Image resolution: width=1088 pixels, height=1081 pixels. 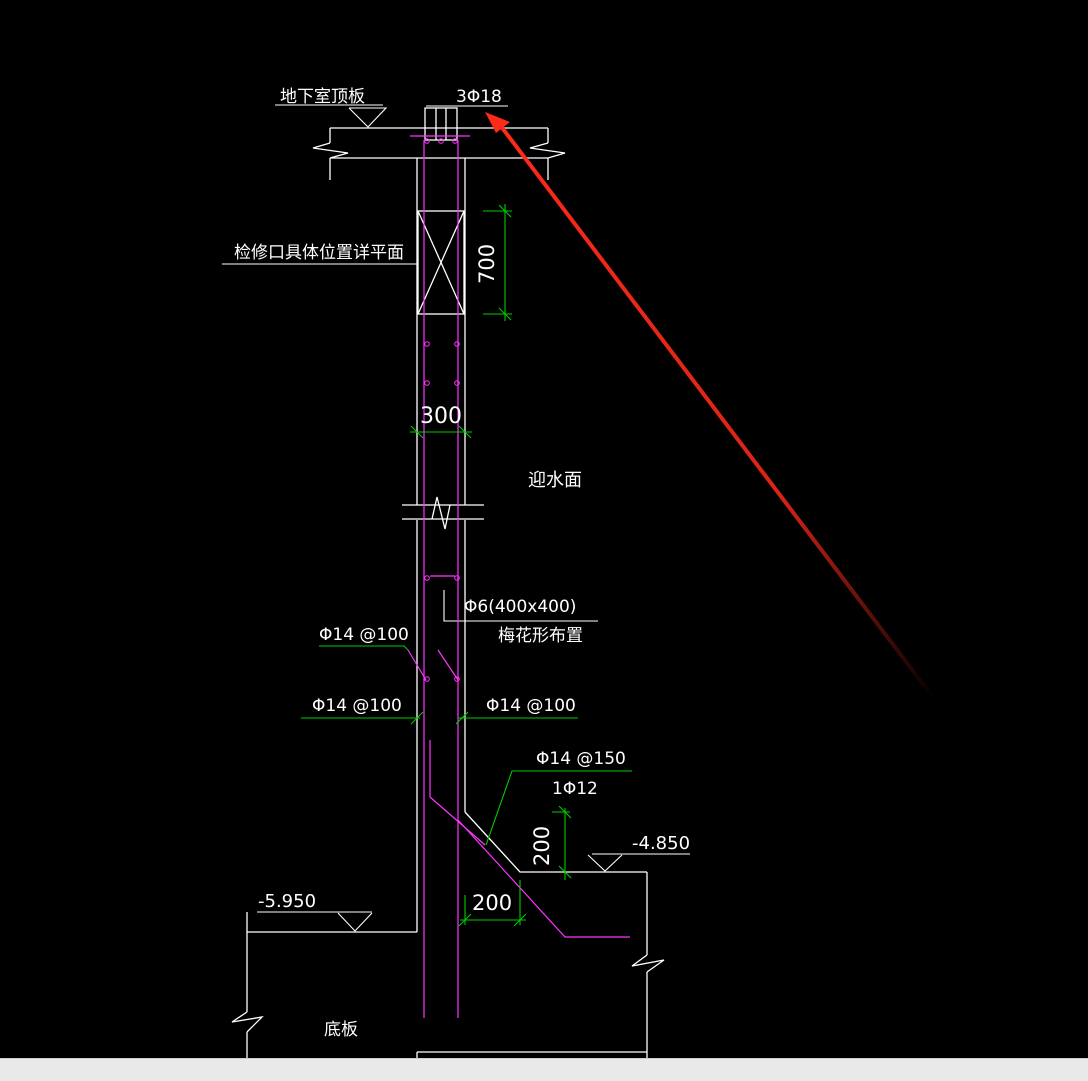 What do you see at coordinates (341, 1030) in the screenshot?
I see `floor-slab-label: 底板` at bounding box center [341, 1030].